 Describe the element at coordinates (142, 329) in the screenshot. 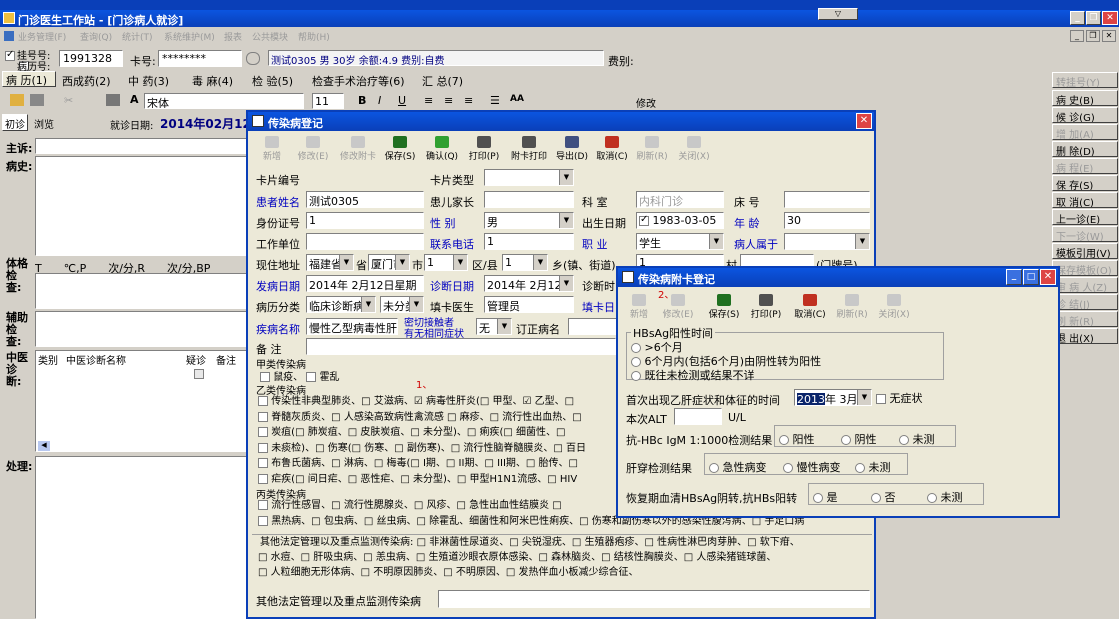

I see `aux-input` at that location.